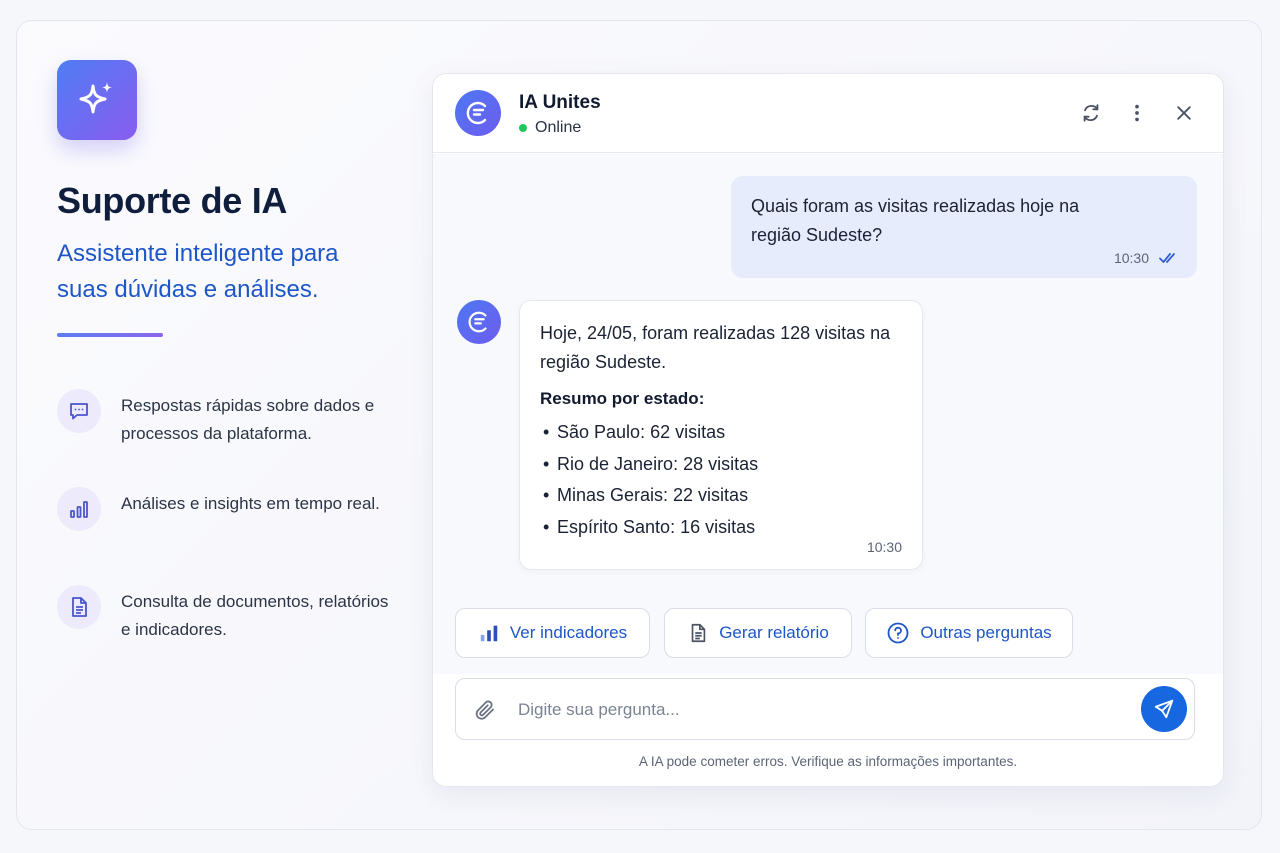 The height and width of the screenshot is (853, 1280). I want to click on message-meta: 10:30, so click(1146, 258).